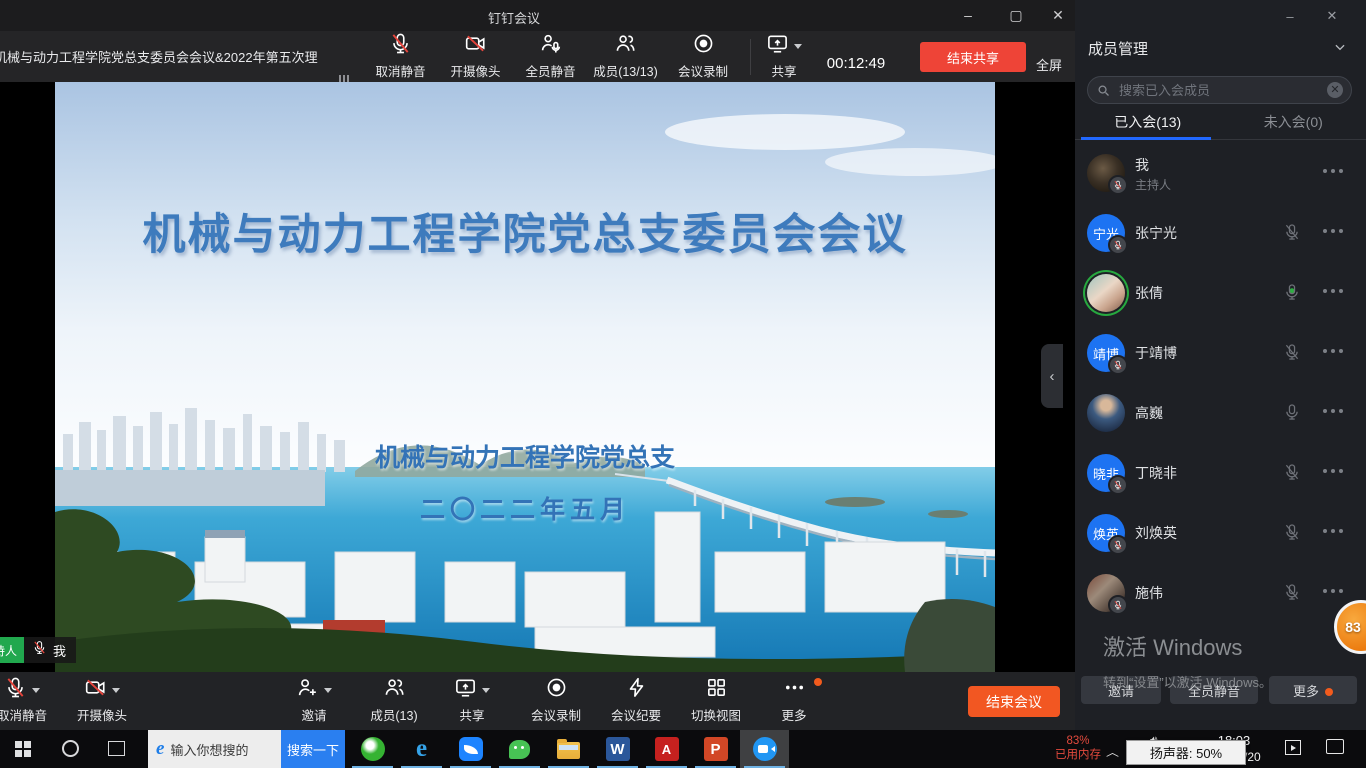 This screenshot has width=1366, height=768. Describe the element at coordinates (1107, 474) in the screenshot. I see `avatar: 晓非` at that location.